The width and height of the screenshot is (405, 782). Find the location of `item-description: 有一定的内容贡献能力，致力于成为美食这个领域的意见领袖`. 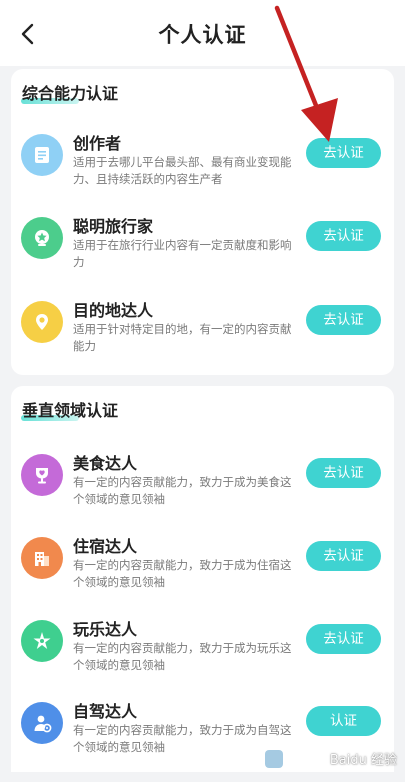

item-description: 有一定的内容贡献能力，致力于成为美食这个领域的意见领袖 is located at coordinates (182, 490).